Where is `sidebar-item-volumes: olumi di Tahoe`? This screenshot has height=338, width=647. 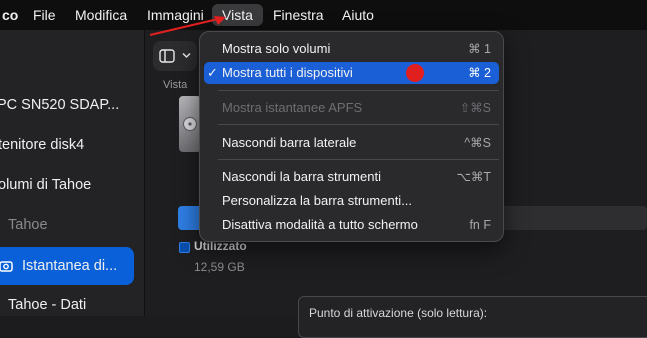
sidebar-item-volumes: olumi di Tahoe is located at coordinates (45, 185).